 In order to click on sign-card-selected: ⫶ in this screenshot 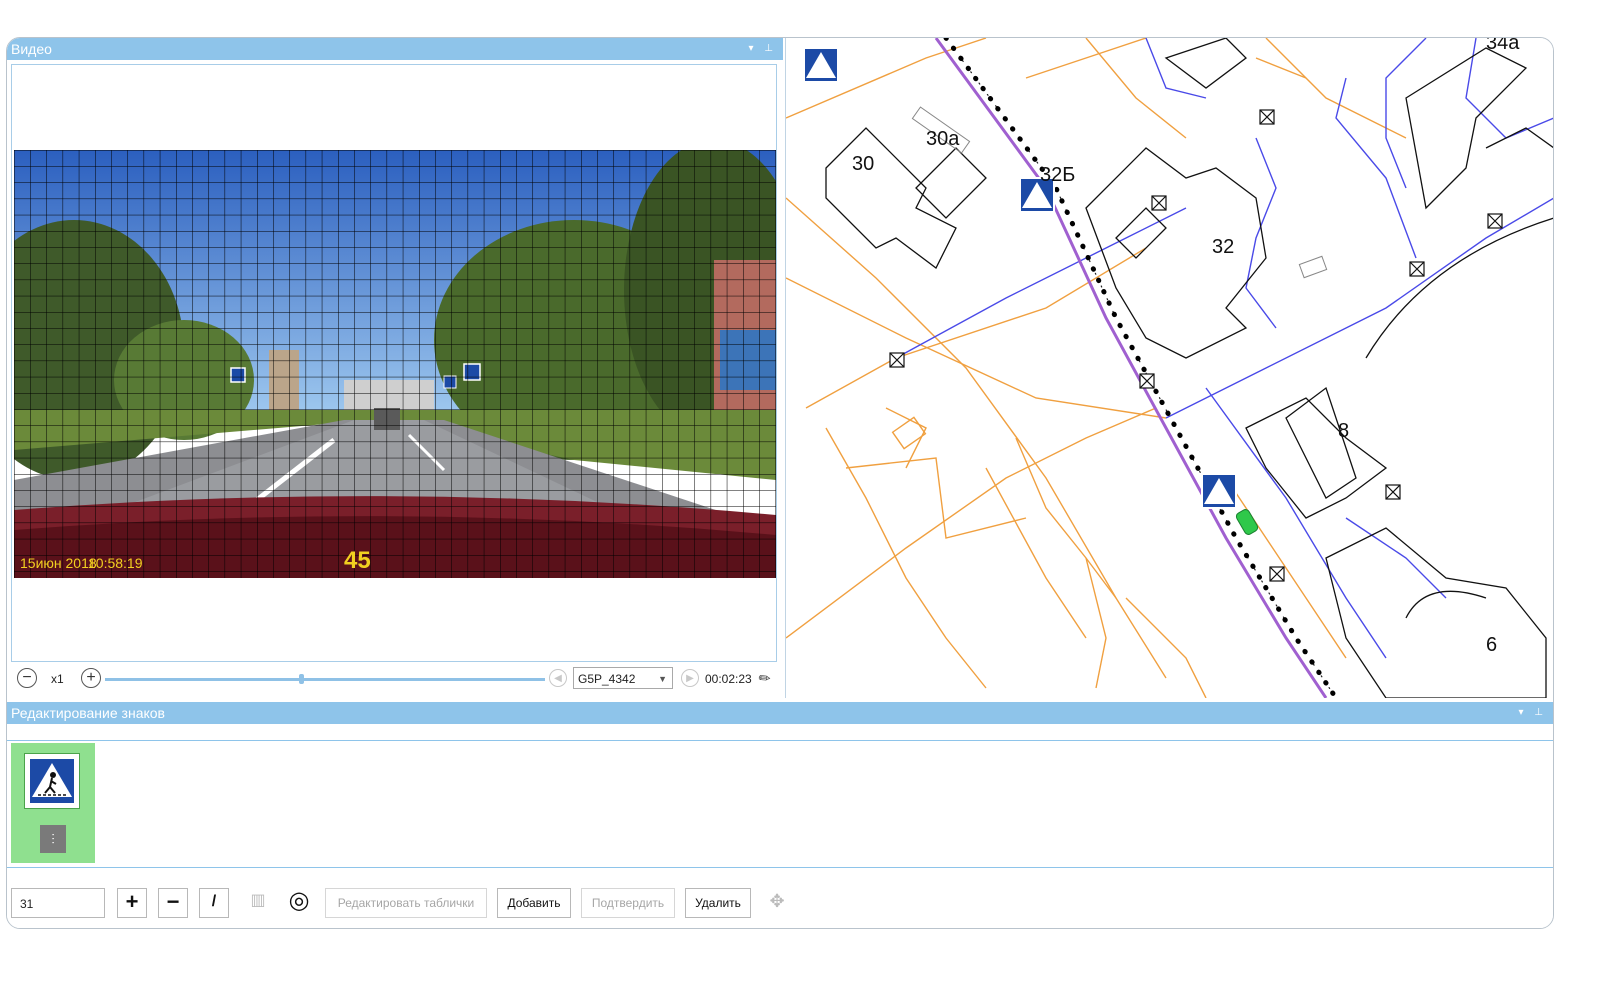, I will do `click(53, 803)`.